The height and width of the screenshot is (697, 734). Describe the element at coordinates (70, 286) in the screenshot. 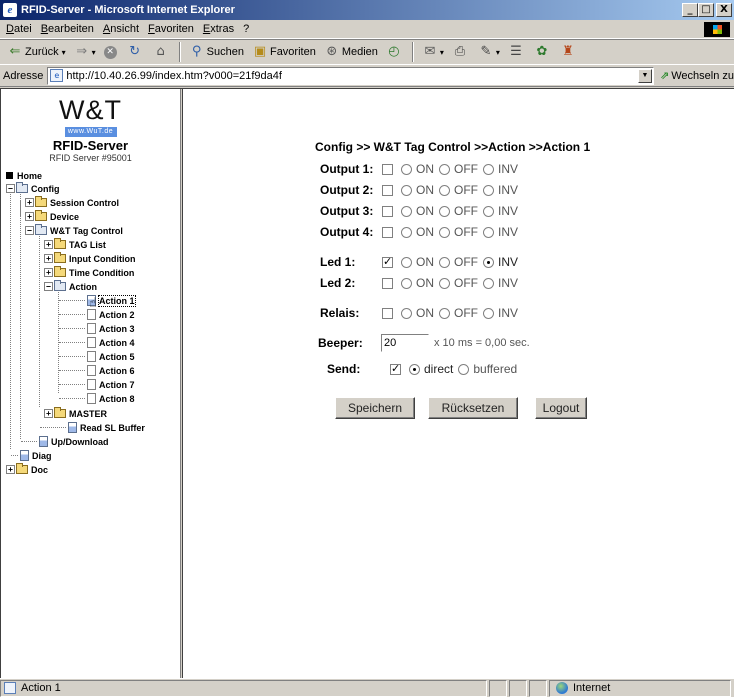

I see `tree-item-action: − Action` at that location.